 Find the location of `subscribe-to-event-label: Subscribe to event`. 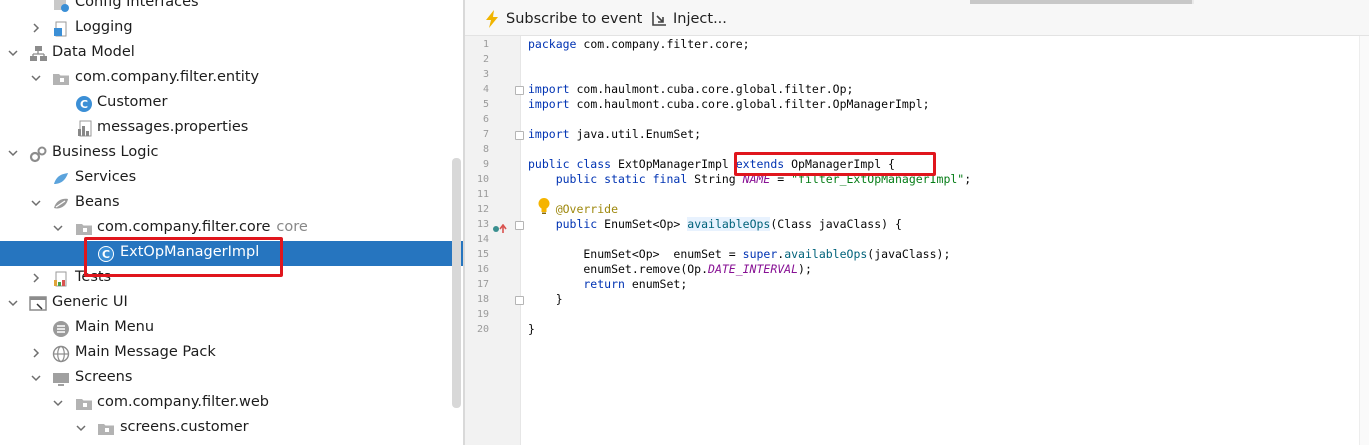

subscribe-to-event-label: Subscribe to event is located at coordinates (574, 19).